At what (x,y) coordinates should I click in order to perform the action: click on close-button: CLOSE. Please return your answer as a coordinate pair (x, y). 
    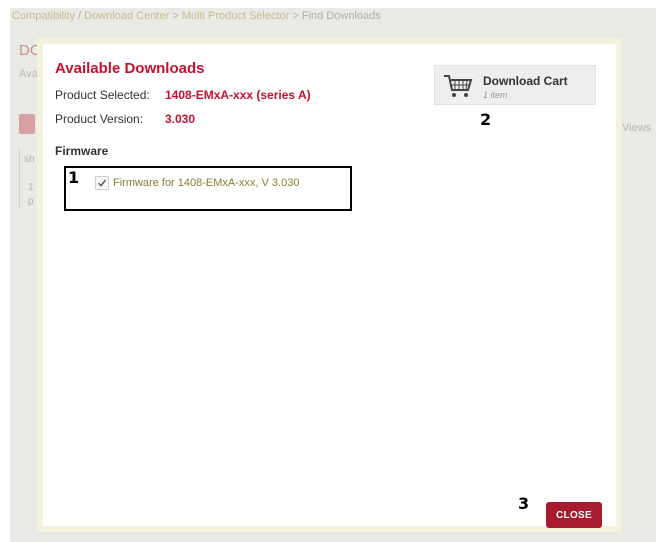
    Looking at the image, I should click on (574, 515).